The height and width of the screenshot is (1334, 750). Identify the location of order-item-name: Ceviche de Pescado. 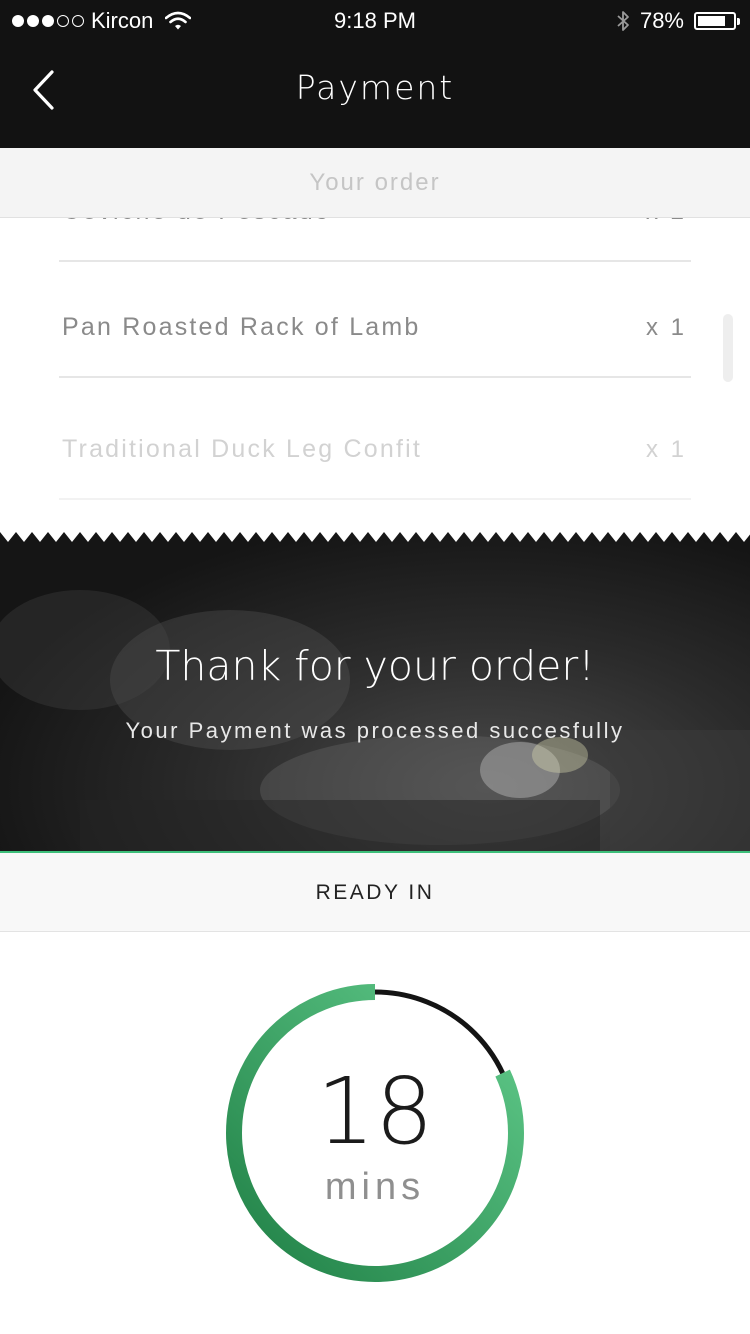
(196, 222).